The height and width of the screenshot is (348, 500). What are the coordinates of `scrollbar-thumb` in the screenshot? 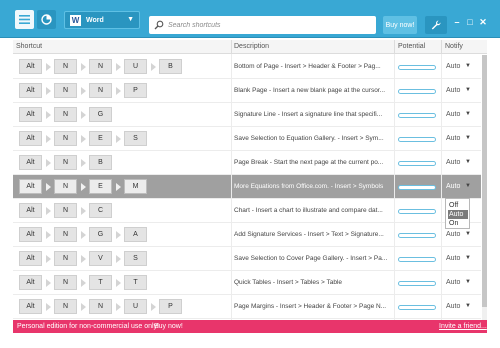 It's located at (484, 181).